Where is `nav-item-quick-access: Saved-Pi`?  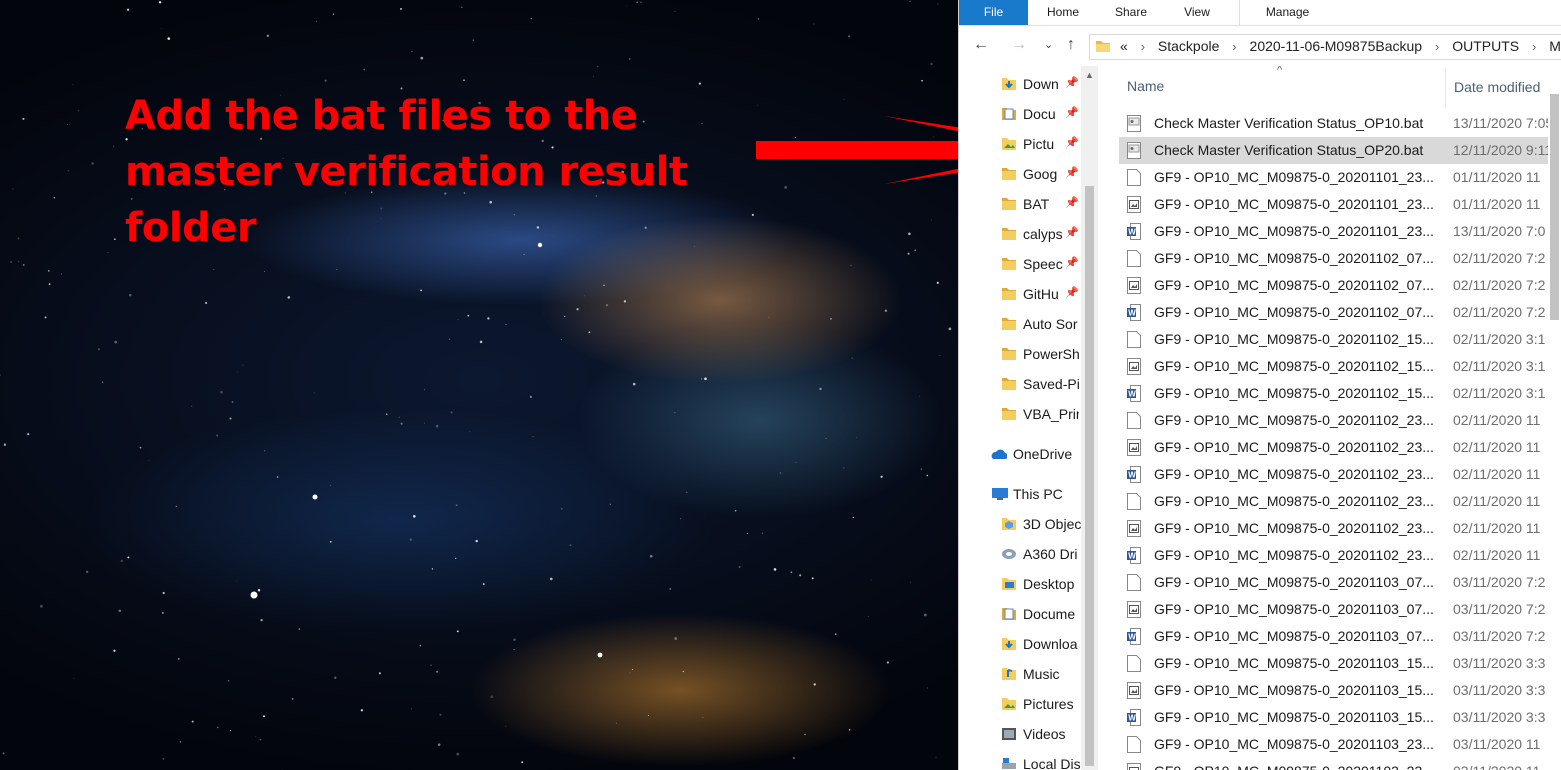
nav-item-quick-access: Saved-Pi is located at coordinates (1028, 385).